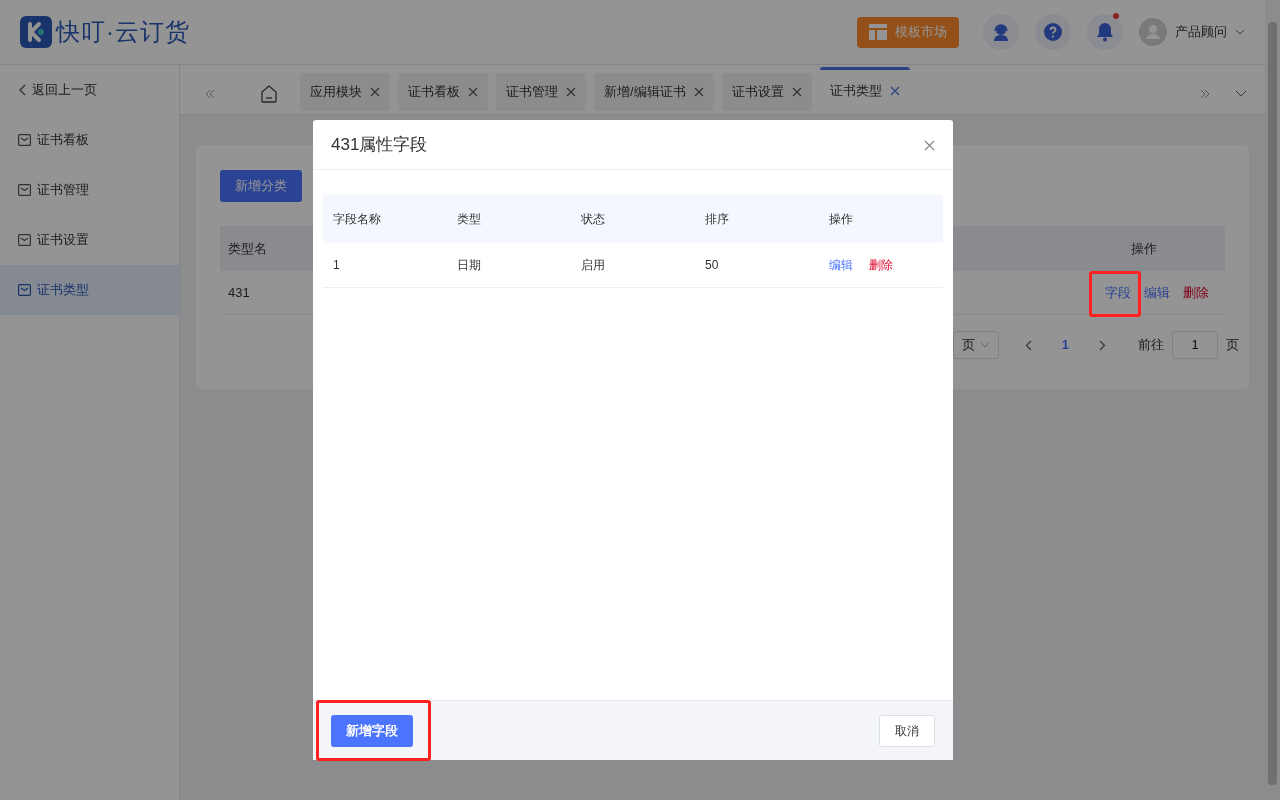 The height and width of the screenshot is (800, 1280). What do you see at coordinates (1153, 32) in the screenshot?
I see `avatar-icon` at bounding box center [1153, 32].